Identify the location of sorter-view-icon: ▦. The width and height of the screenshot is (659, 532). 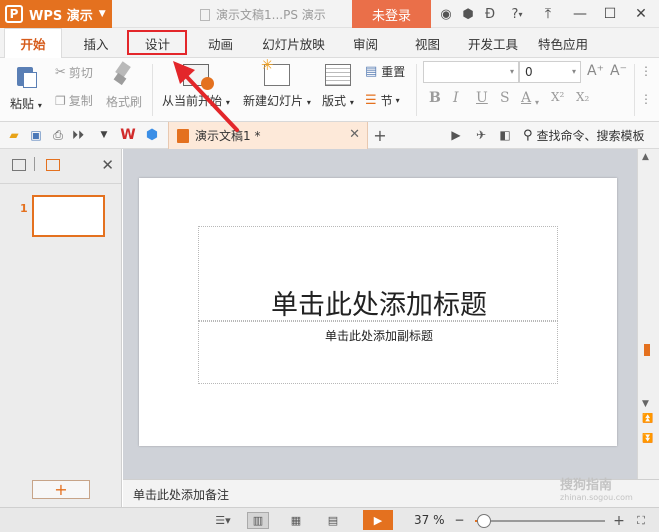
(296, 520).